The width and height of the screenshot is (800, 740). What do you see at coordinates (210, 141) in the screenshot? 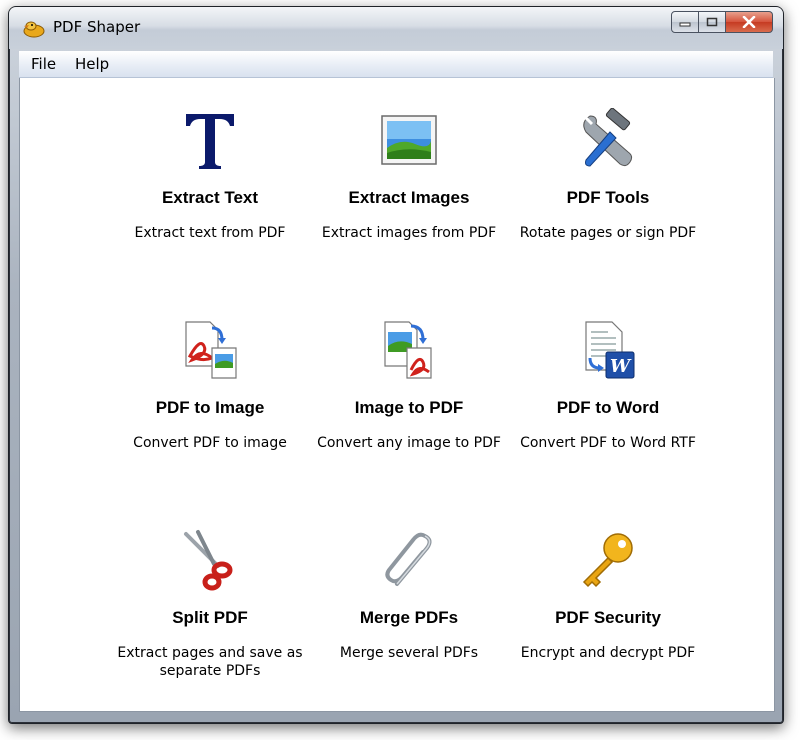
I see `text-t-icon` at bounding box center [210, 141].